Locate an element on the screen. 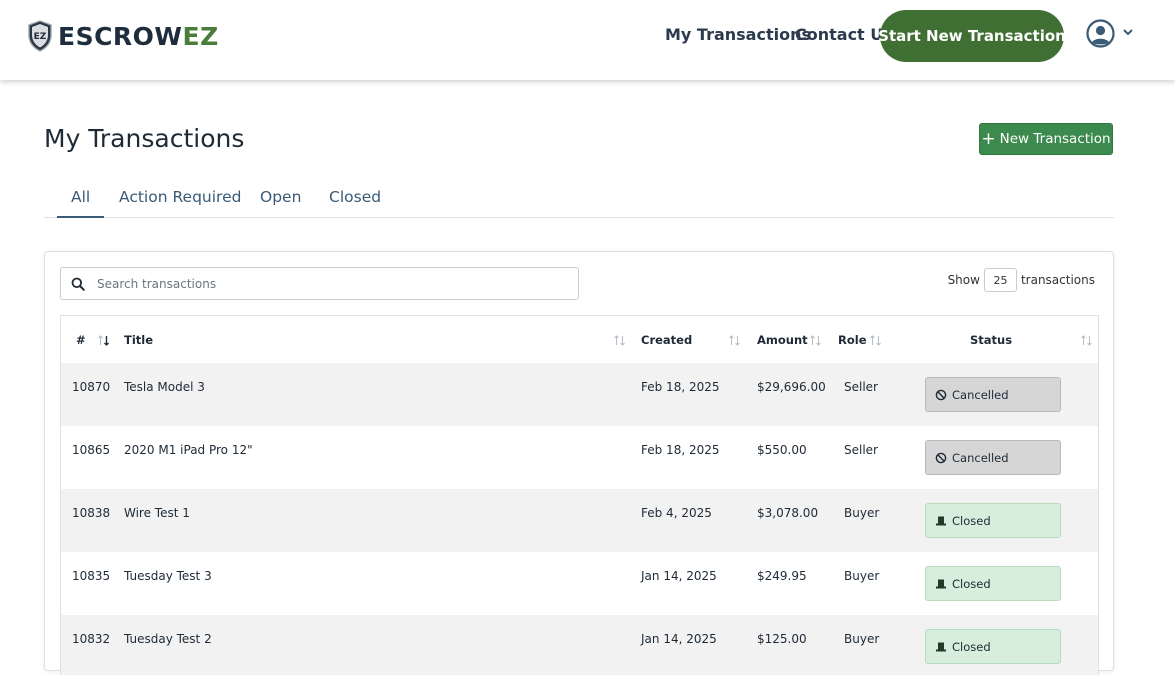 This screenshot has height=675, width=1175. shield-text: EZ is located at coordinates (40, 37).